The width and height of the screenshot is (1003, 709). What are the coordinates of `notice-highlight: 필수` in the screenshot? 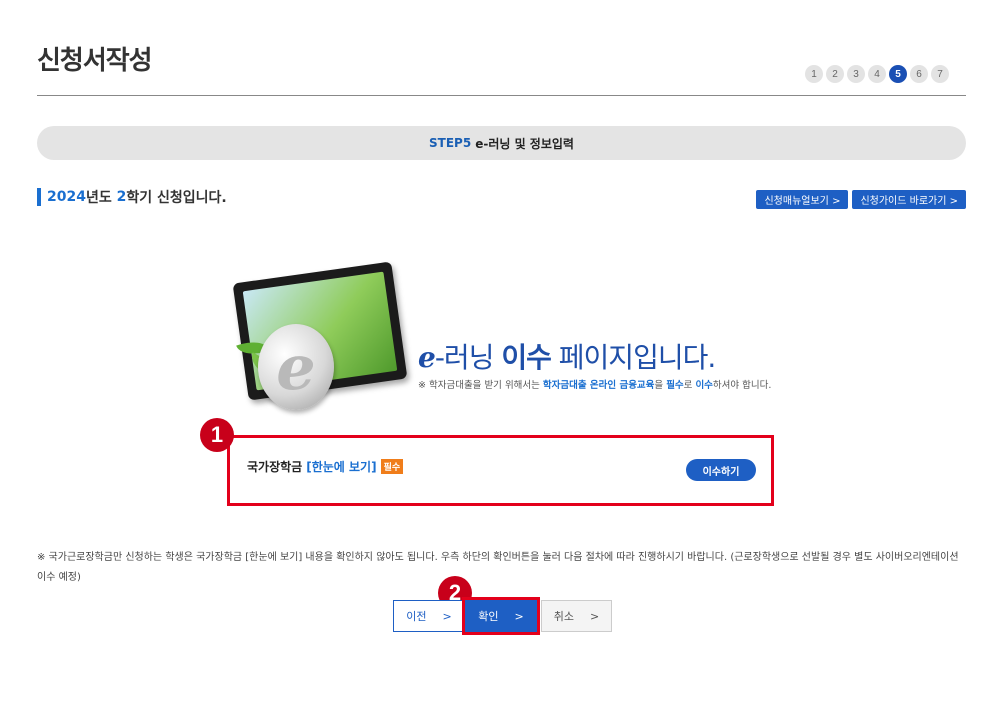 It's located at (675, 385).